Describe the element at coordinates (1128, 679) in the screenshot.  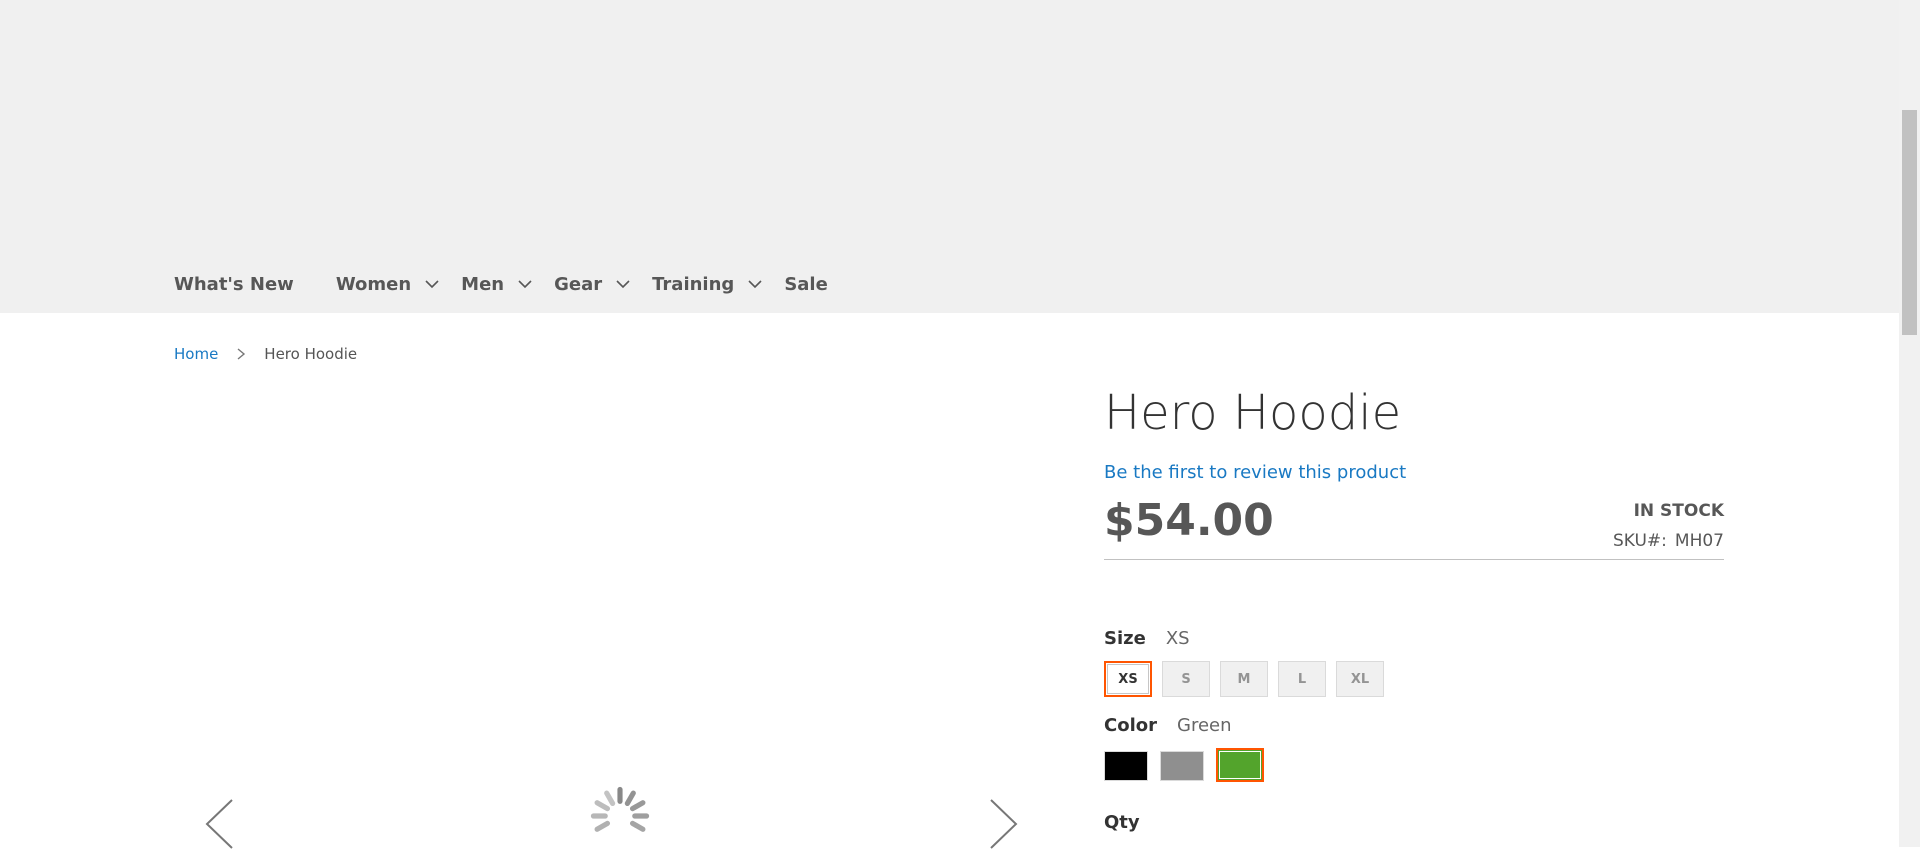
I see `size-swatch-xs: XS` at that location.